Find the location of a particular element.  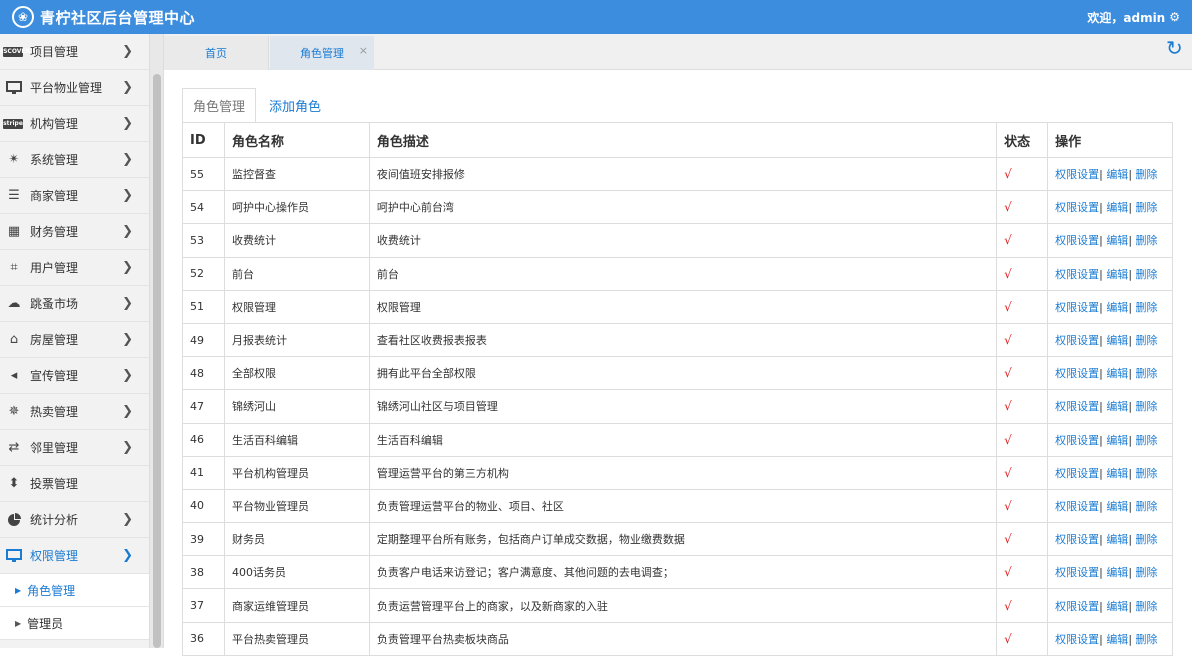

sidebar-item-hot-sale: ✵ 热卖管理 ❯ is located at coordinates (74, 412).